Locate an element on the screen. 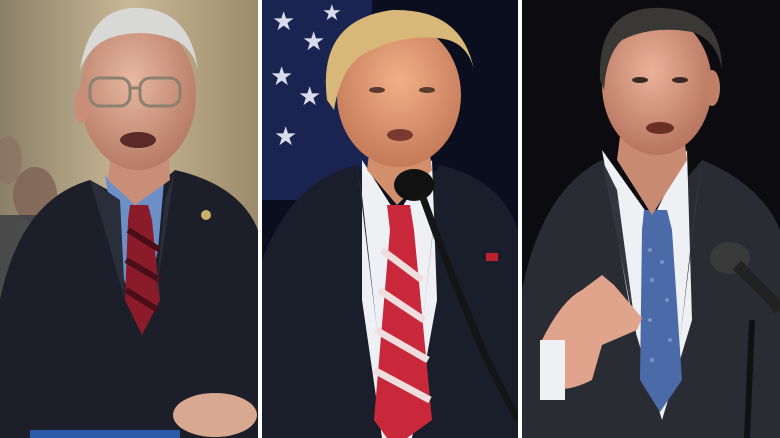 Image resolution: width=780 pixels, height=438 pixels. podium is located at coordinates (105, 434).